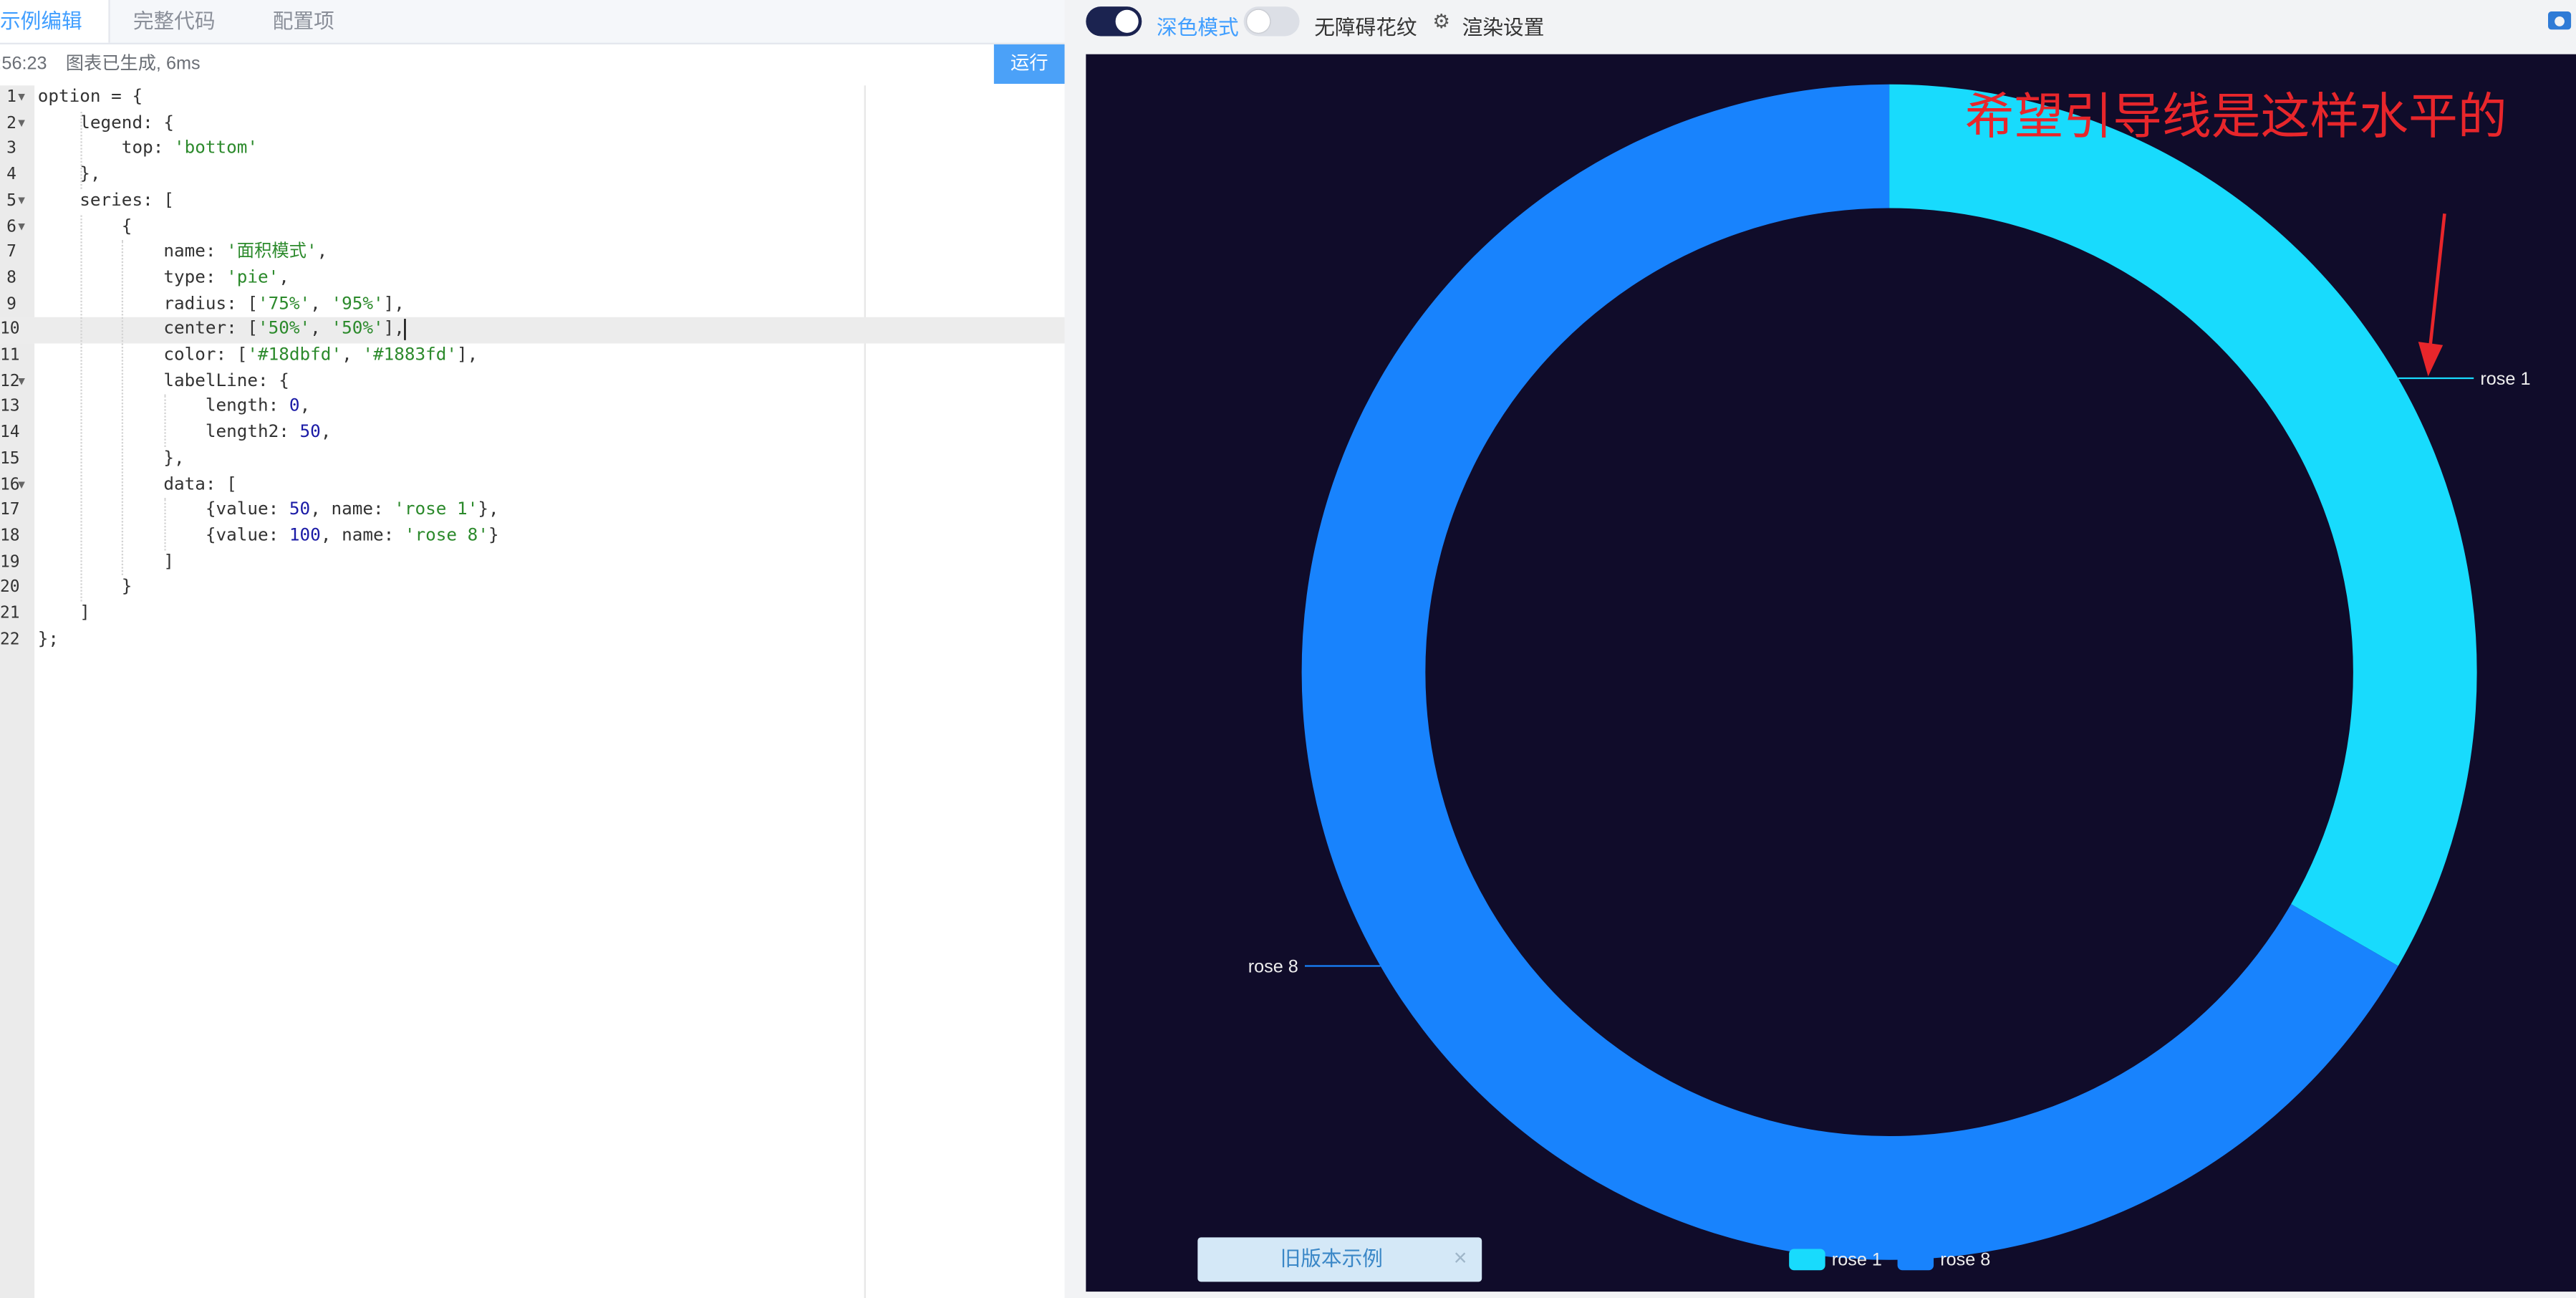 The width and height of the screenshot is (2576, 1298). What do you see at coordinates (174, 406) in the screenshot?
I see `code-text: length: 0,` at bounding box center [174, 406].